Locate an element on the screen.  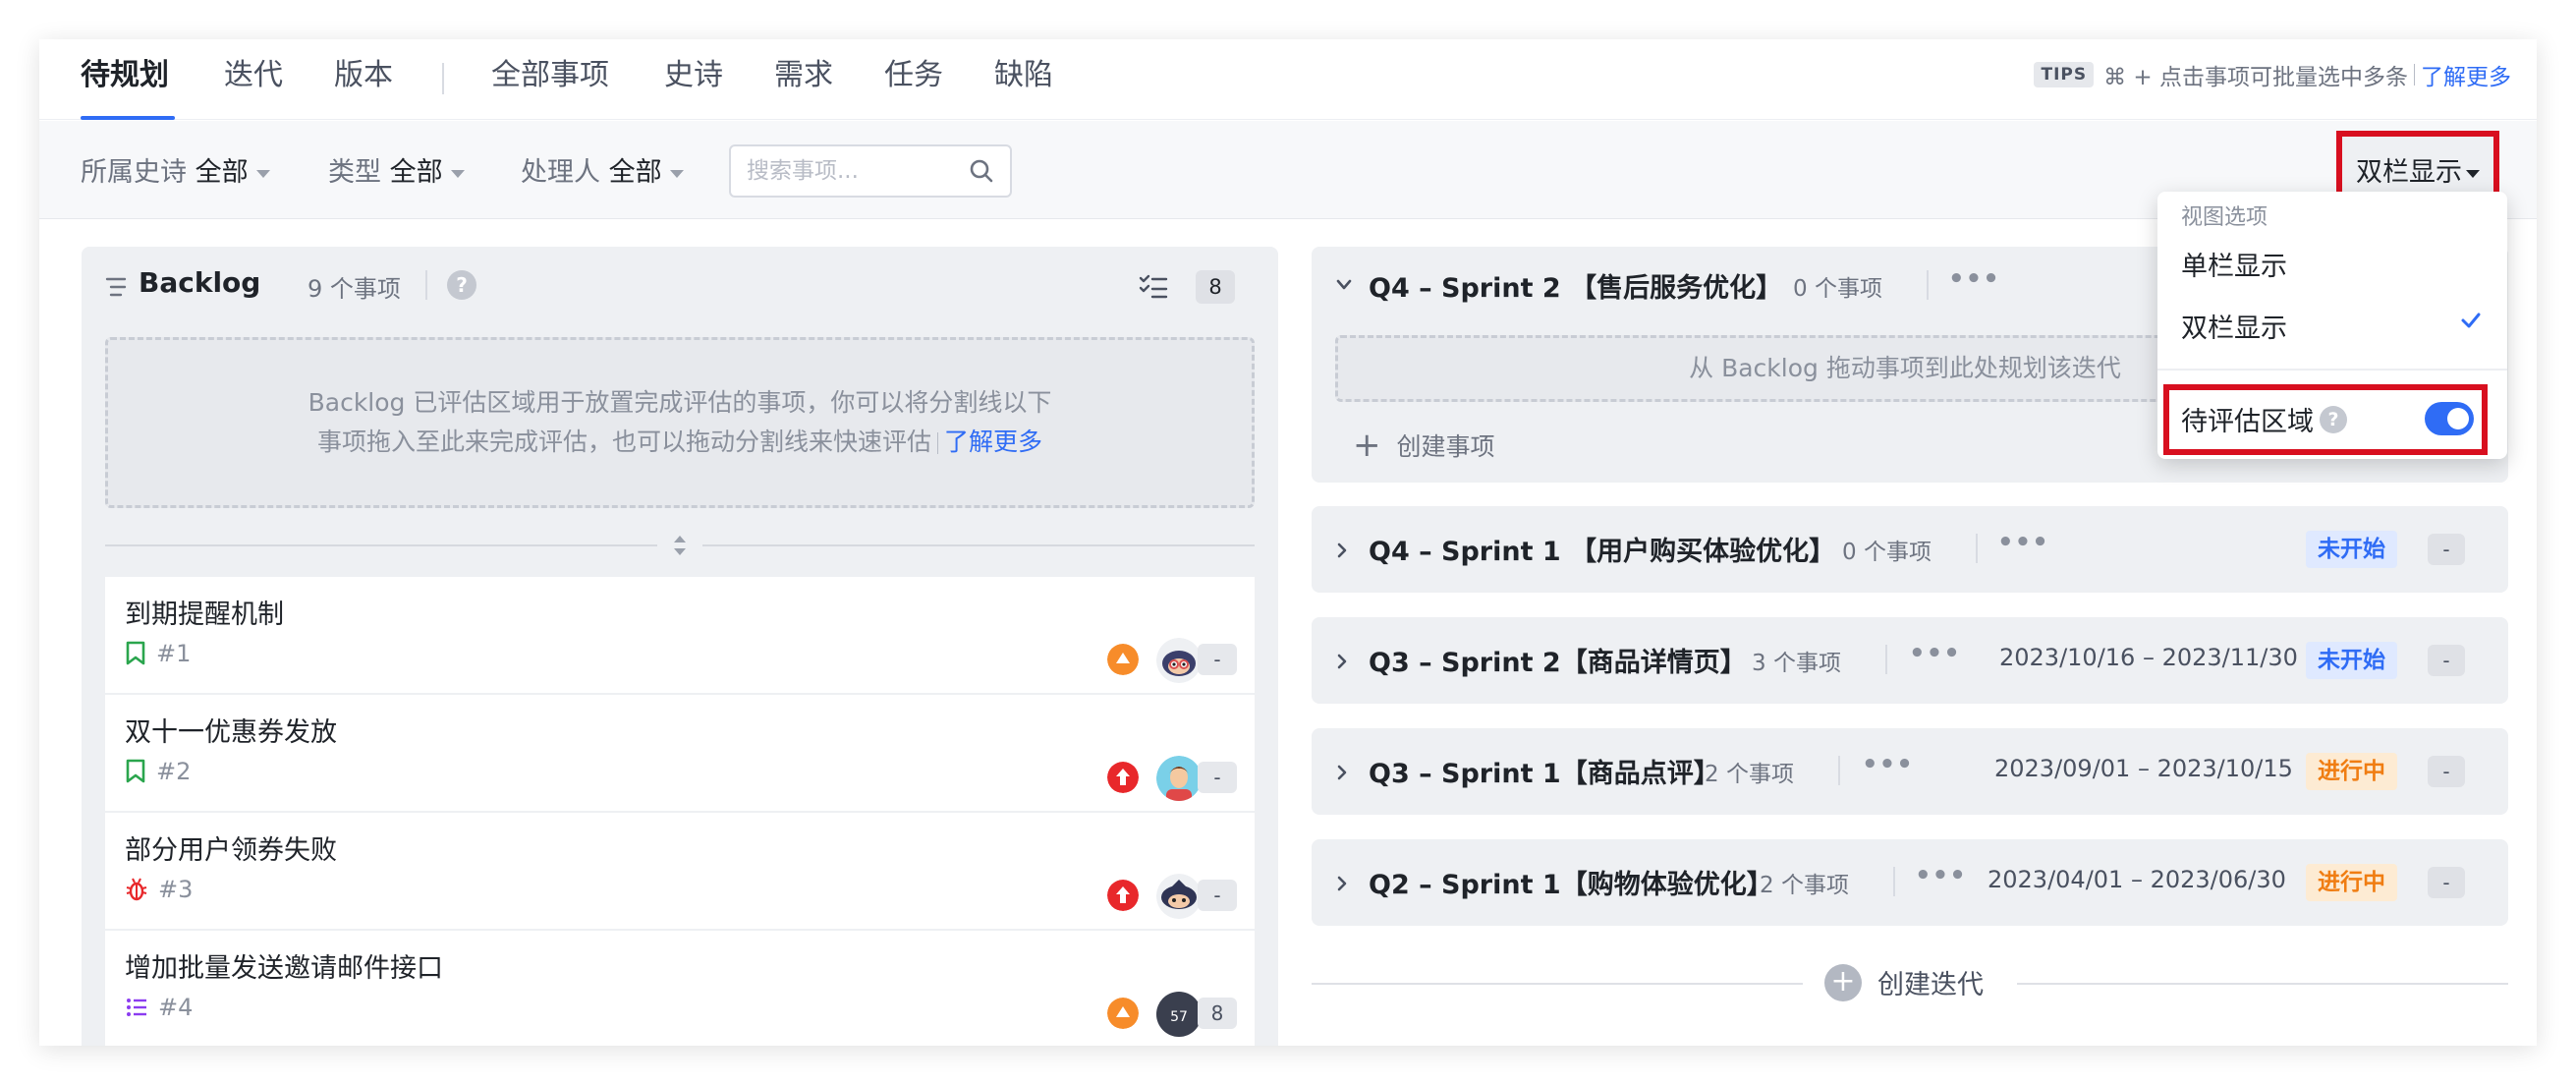
nav-separator is located at coordinates (443, 78).